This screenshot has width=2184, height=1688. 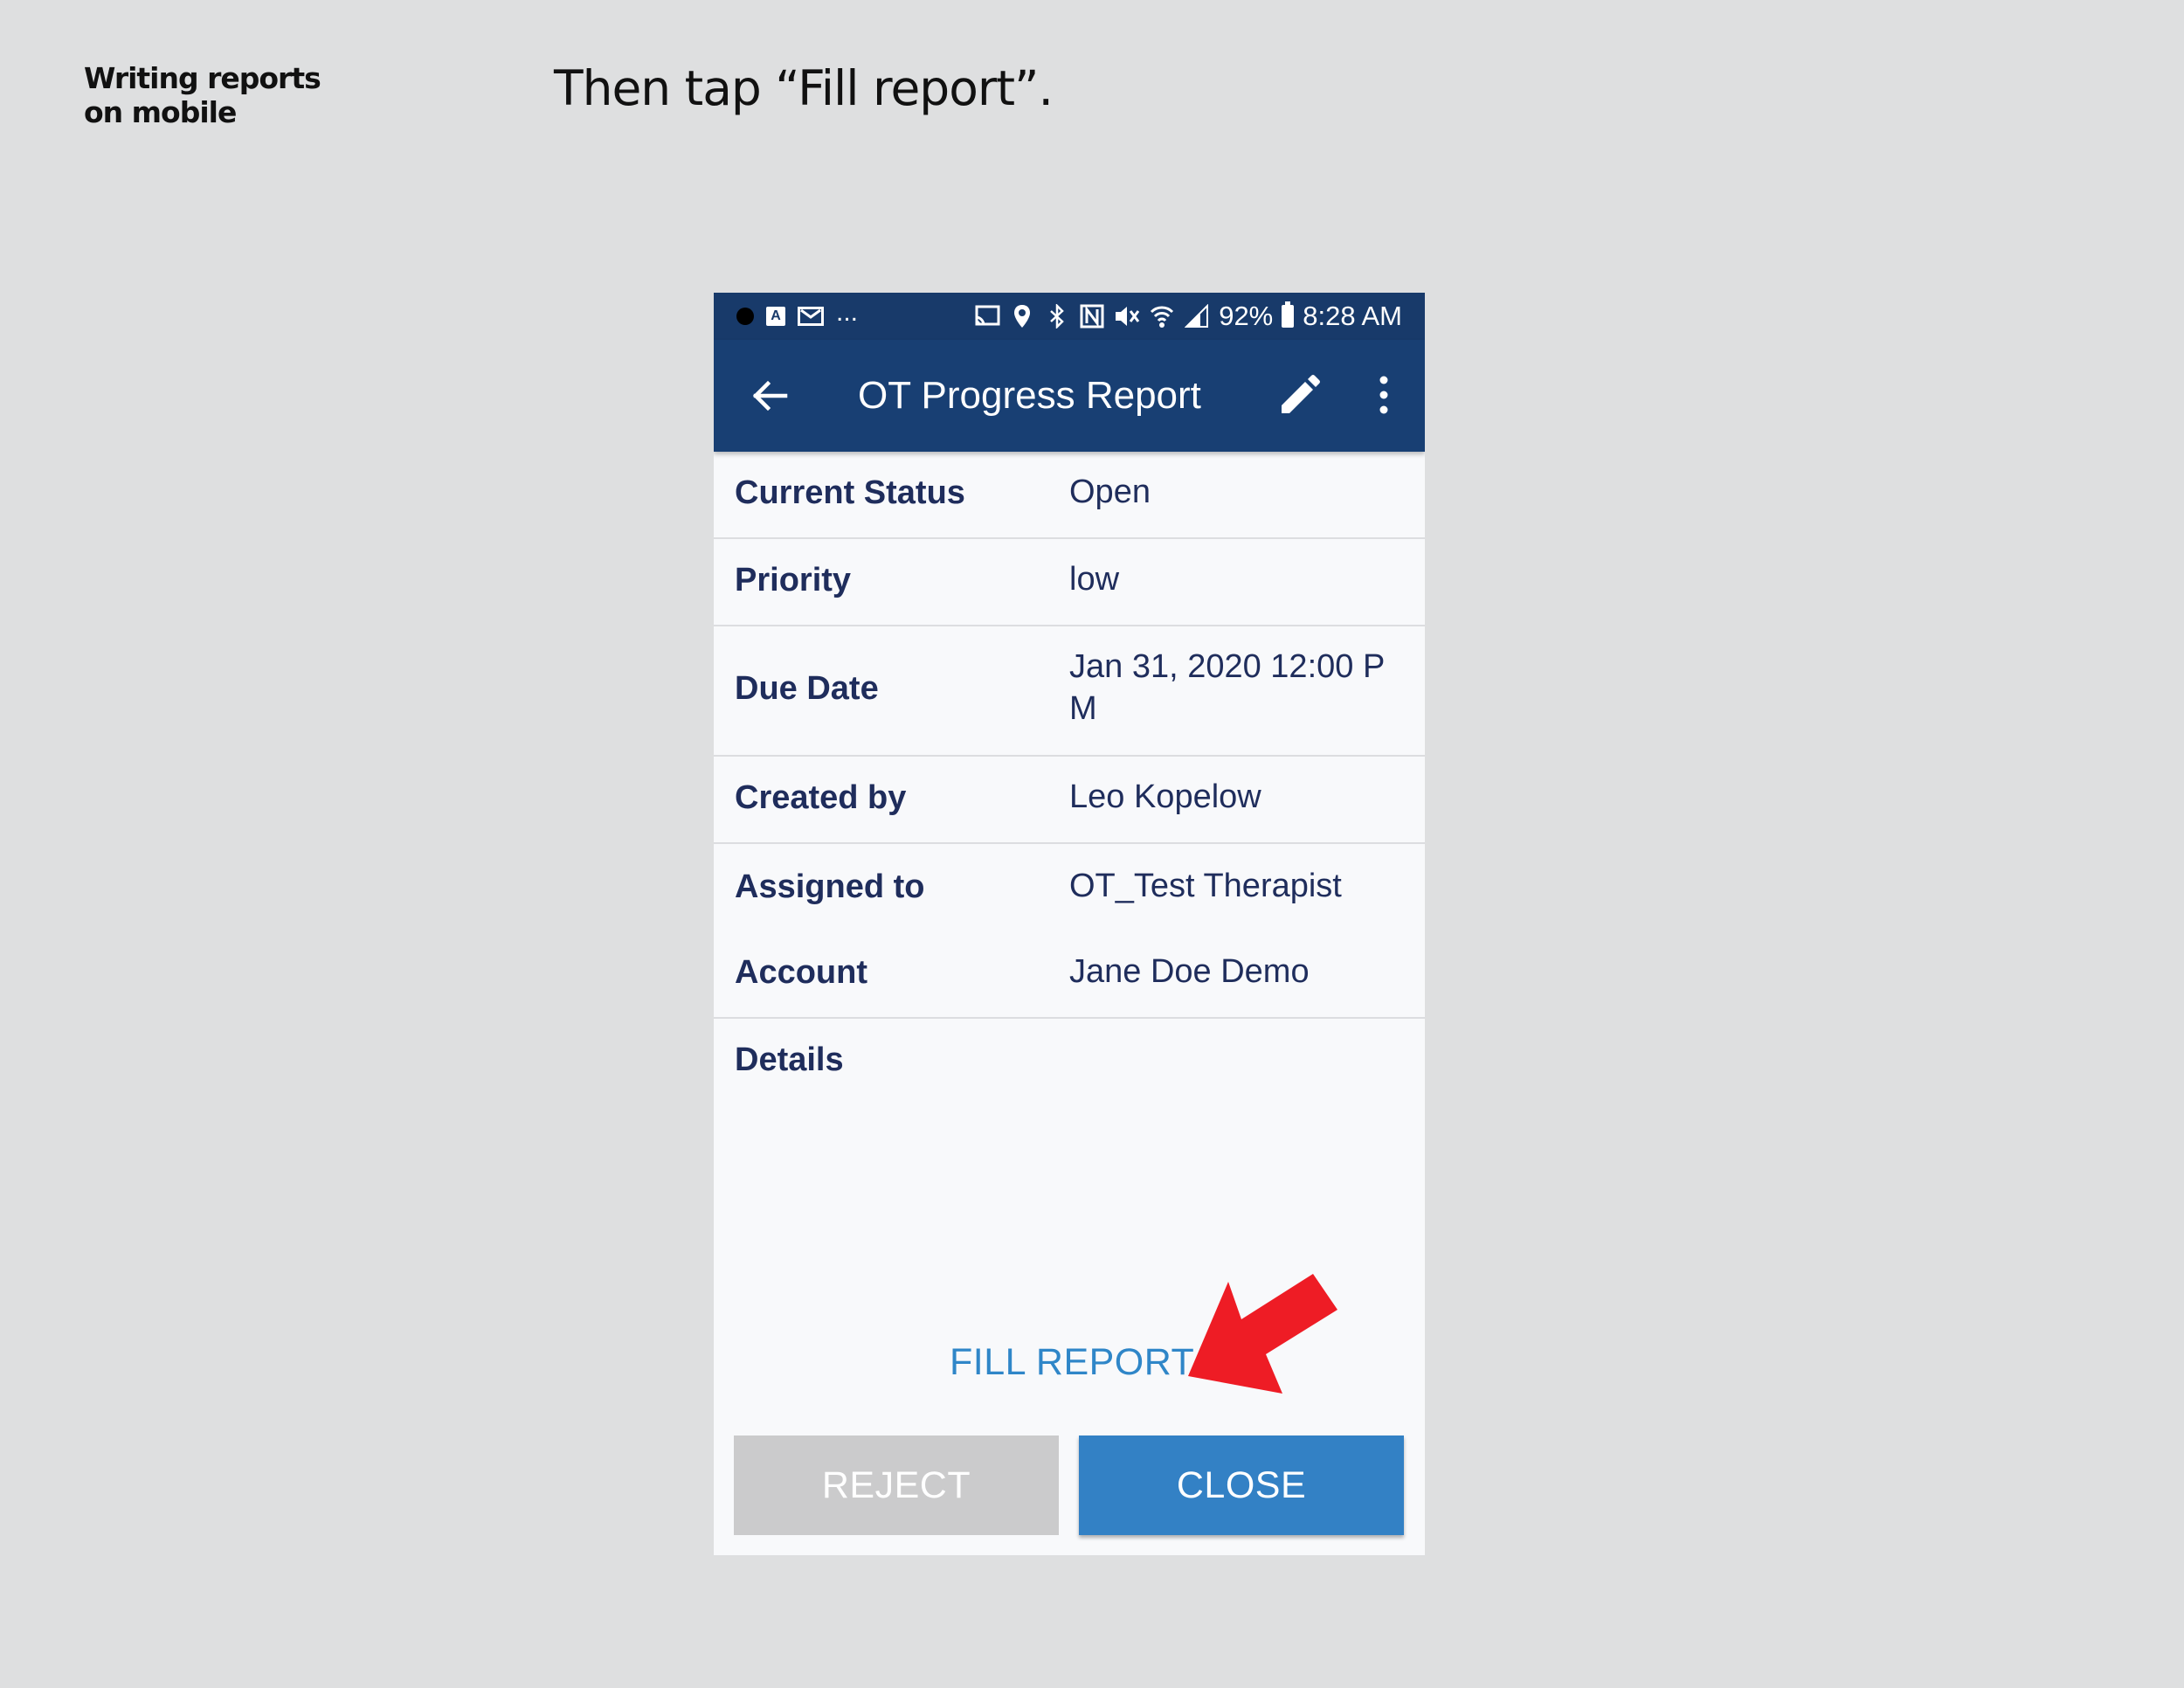 I want to click on detail-row-priority: Priority low, so click(x=1069, y=582).